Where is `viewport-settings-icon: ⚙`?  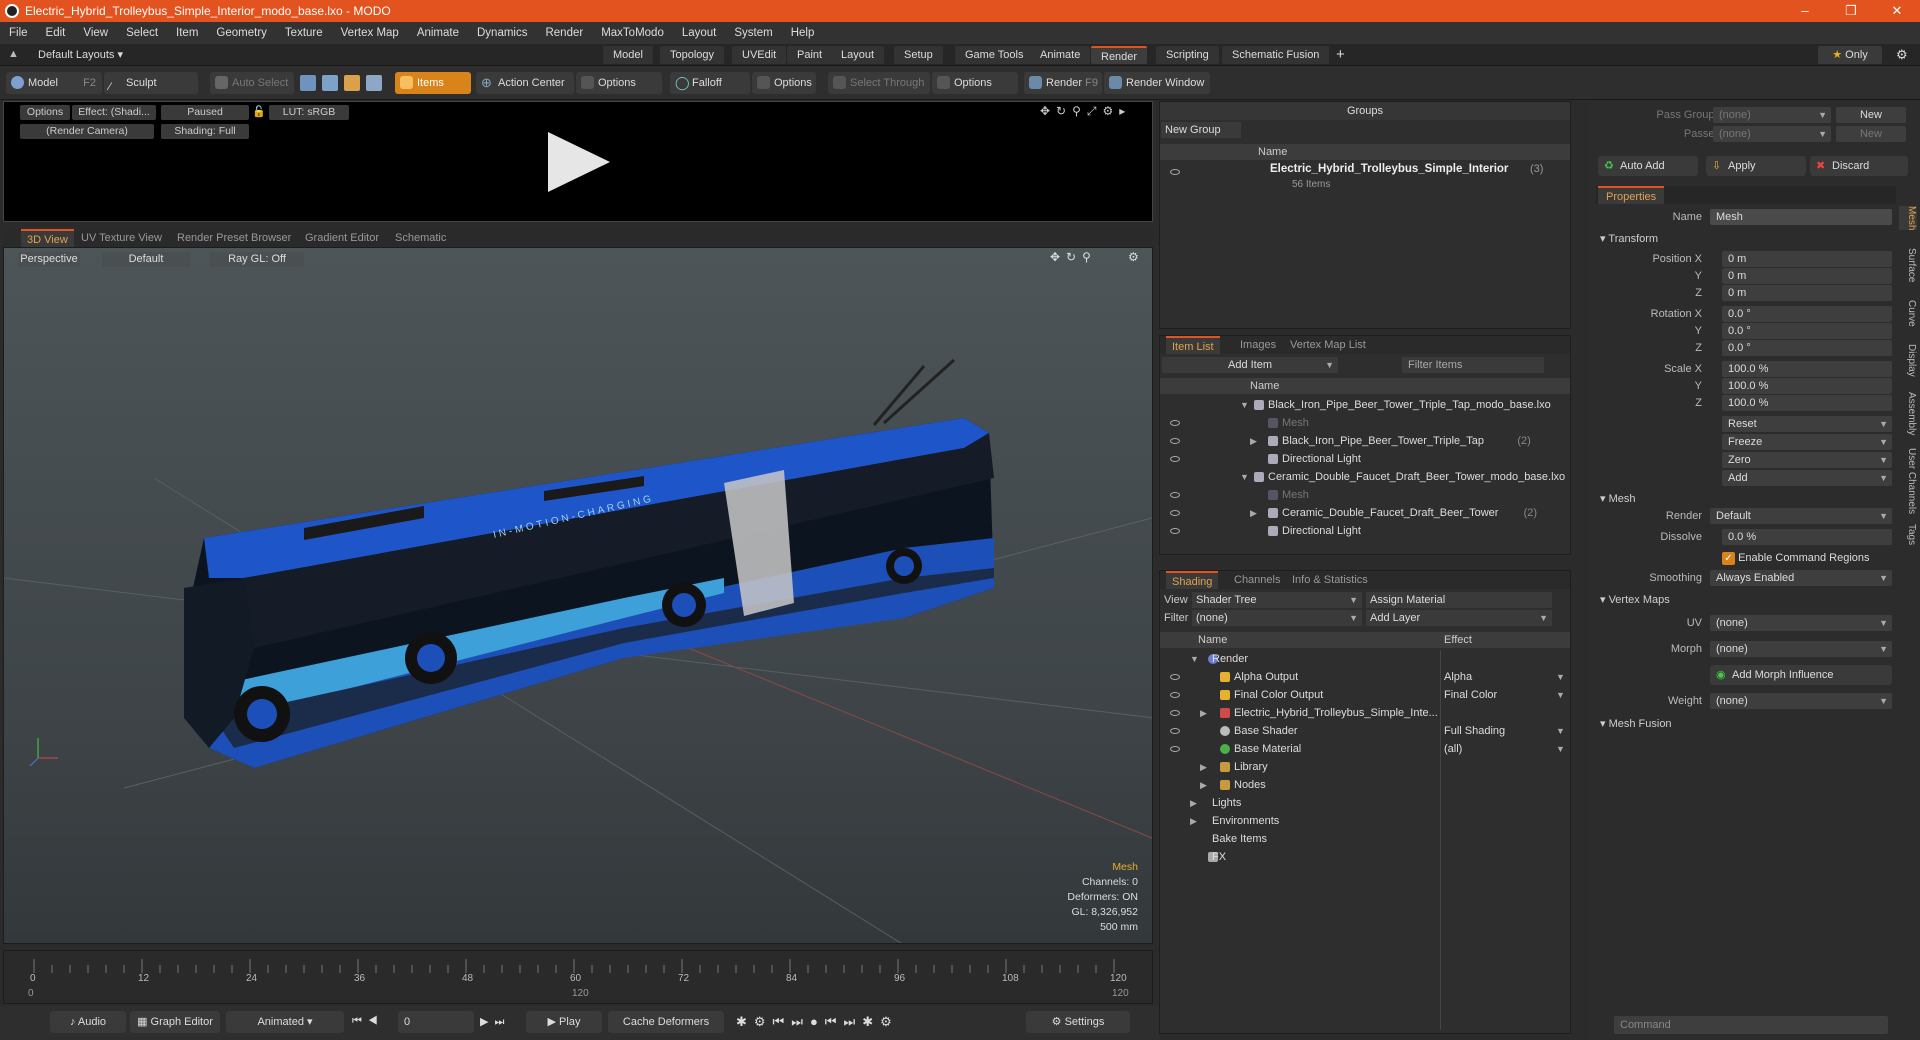 viewport-settings-icon: ⚙ is located at coordinates (1133, 257).